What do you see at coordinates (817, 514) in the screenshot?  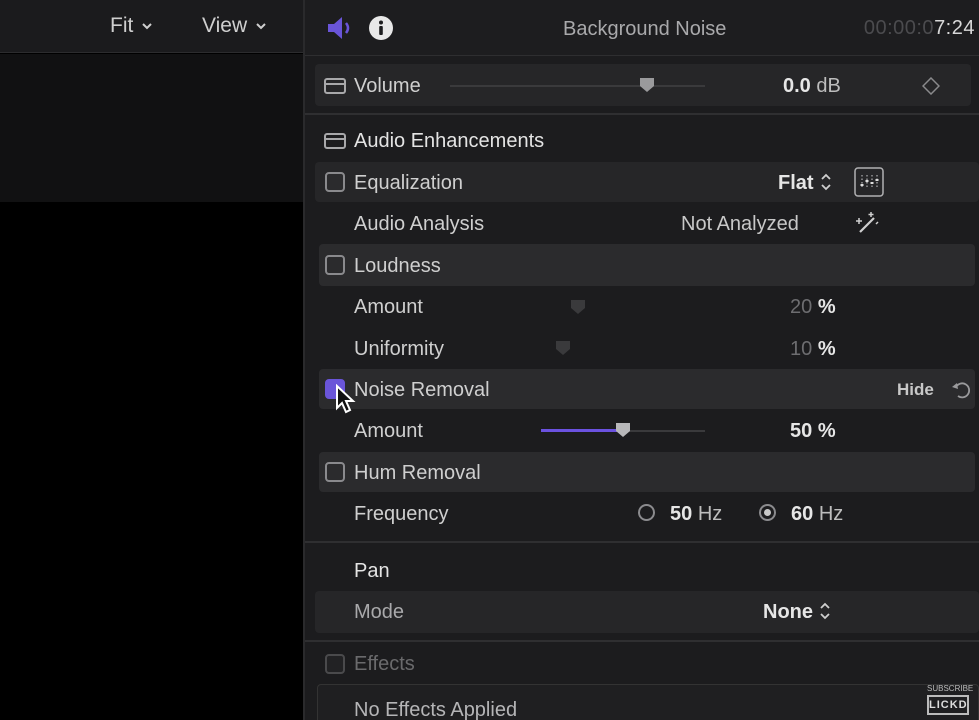 I see `frequency-60hz-label: 60 Hz` at bounding box center [817, 514].